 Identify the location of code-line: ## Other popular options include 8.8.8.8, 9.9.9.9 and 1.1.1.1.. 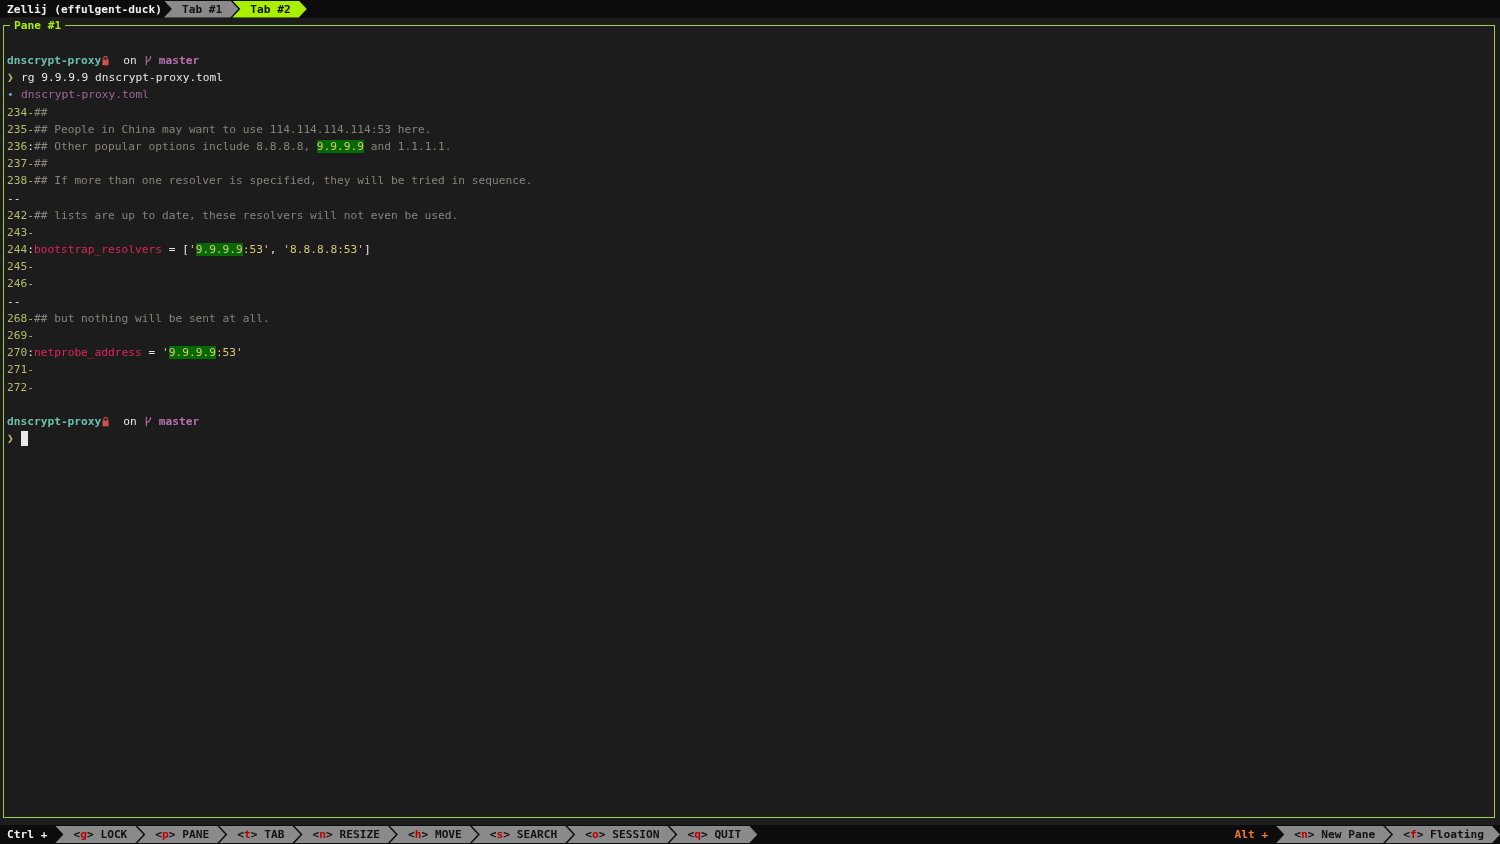
(242, 146).